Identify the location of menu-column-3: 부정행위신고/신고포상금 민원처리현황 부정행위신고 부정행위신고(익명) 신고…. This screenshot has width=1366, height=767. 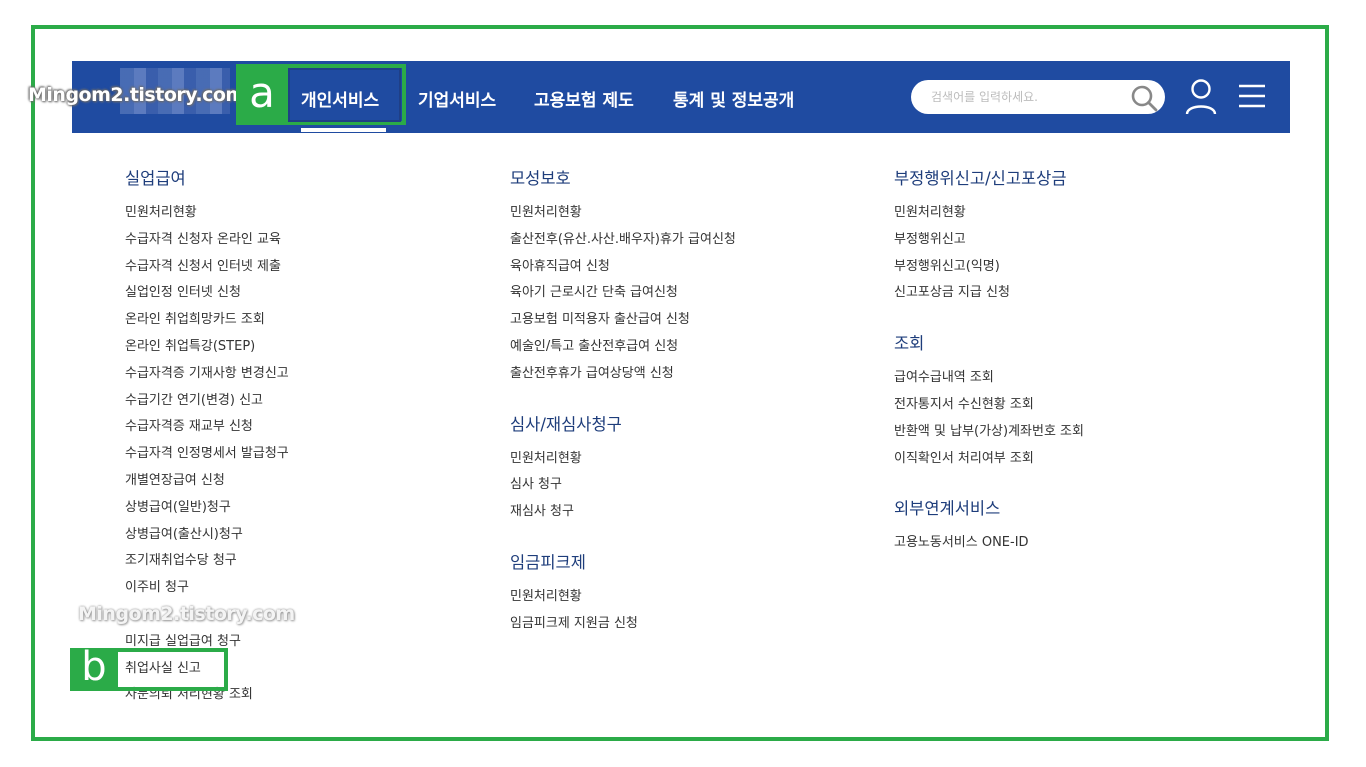
(989, 374).